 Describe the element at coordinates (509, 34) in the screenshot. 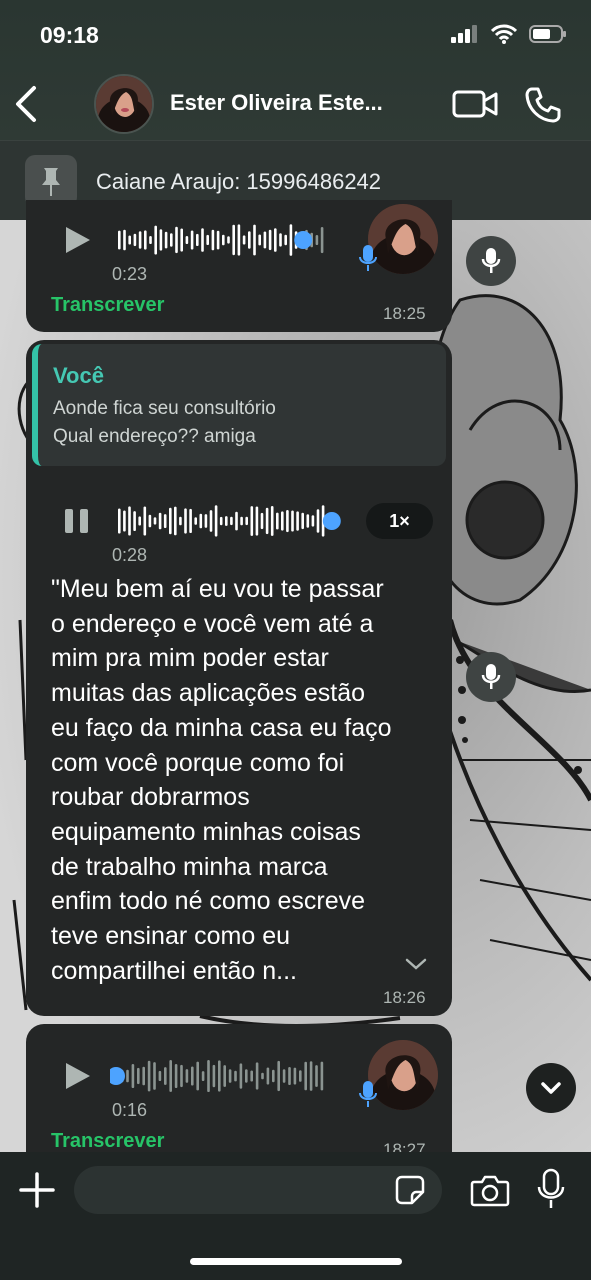

I see `status-icons` at that location.